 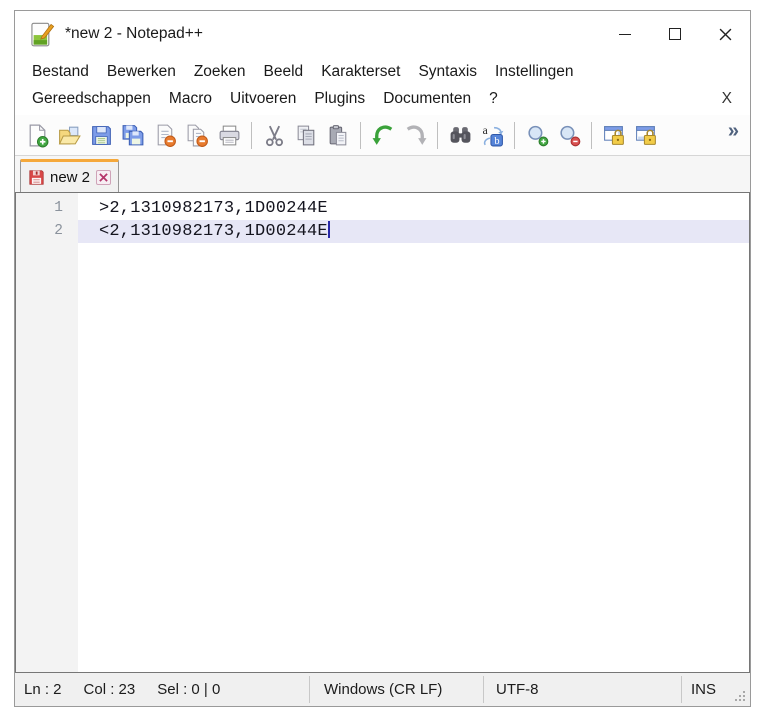 What do you see at coordinates (328, 229) in the screenshot?
I see `text-caret` at bounding box center [328, 229].